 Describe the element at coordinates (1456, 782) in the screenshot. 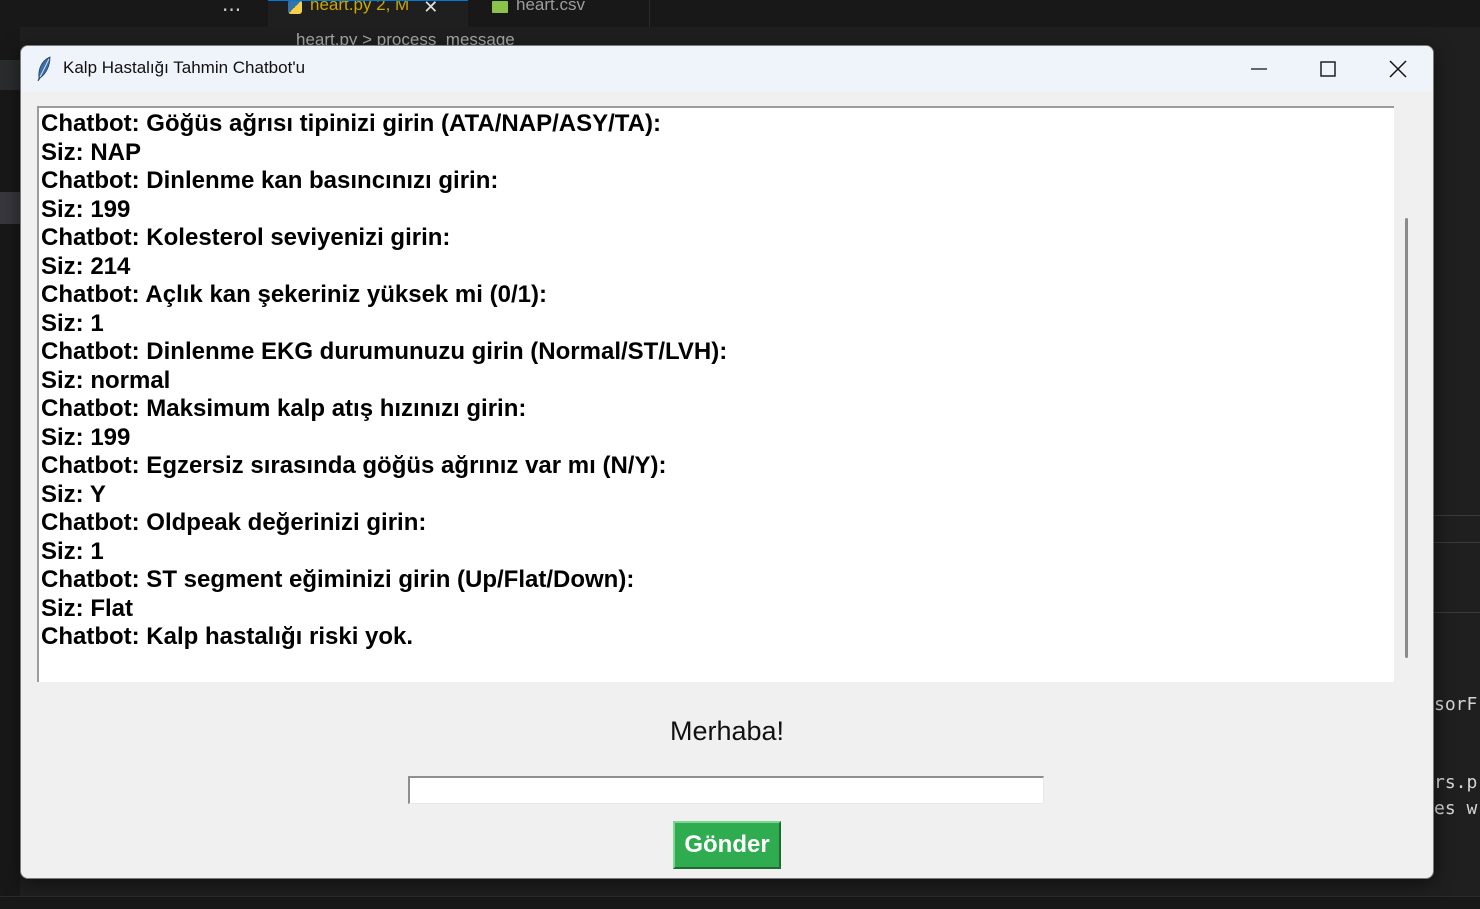

I see `code-fragment: rs.p` at that location.